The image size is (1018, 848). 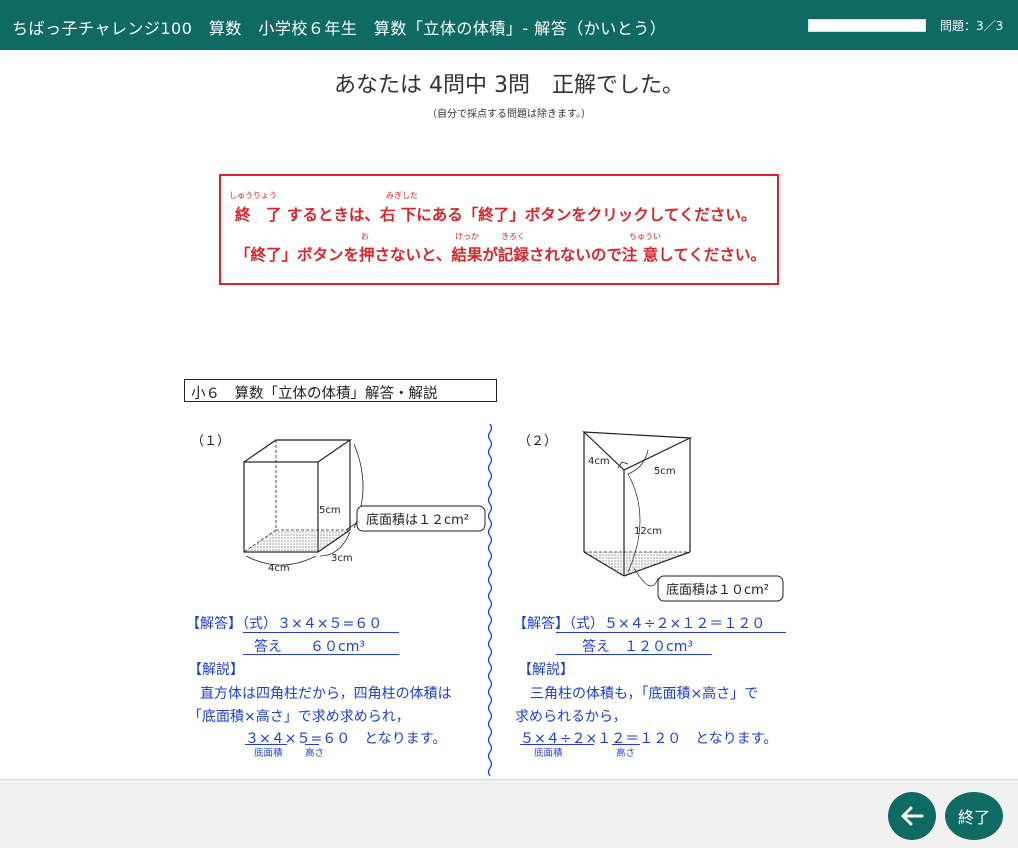 I want to click on q2-answer-underline, so click(x=634, y=654).